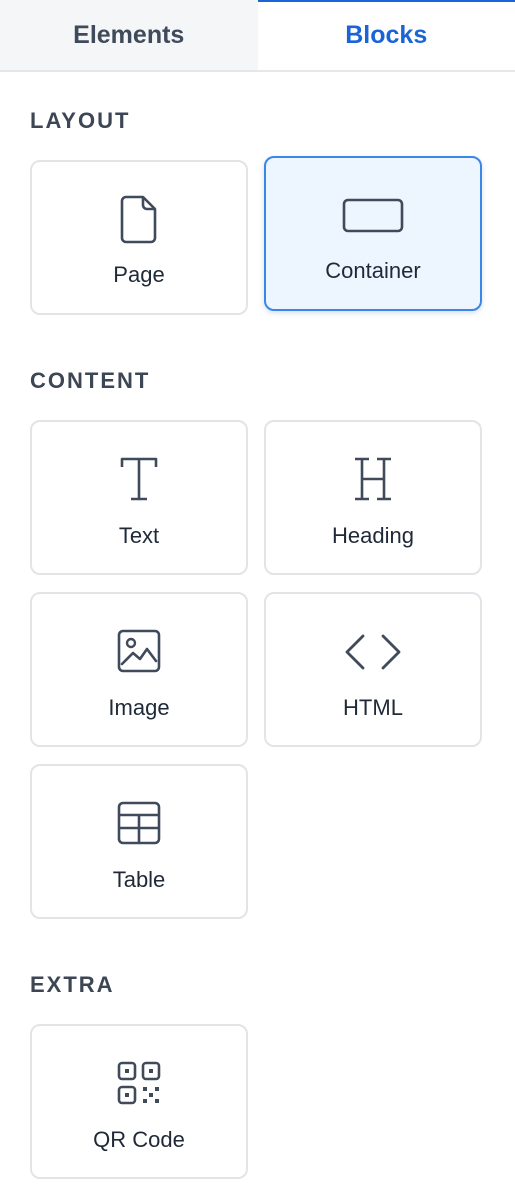 The width and height of the screenshot is (515, 1204). I want to click on block-html: HTML, so click(373, 669).